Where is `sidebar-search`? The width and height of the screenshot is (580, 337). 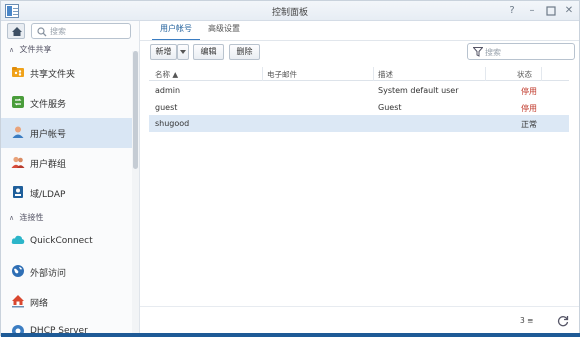 sidebar-search is located at coordinates (81, 31).